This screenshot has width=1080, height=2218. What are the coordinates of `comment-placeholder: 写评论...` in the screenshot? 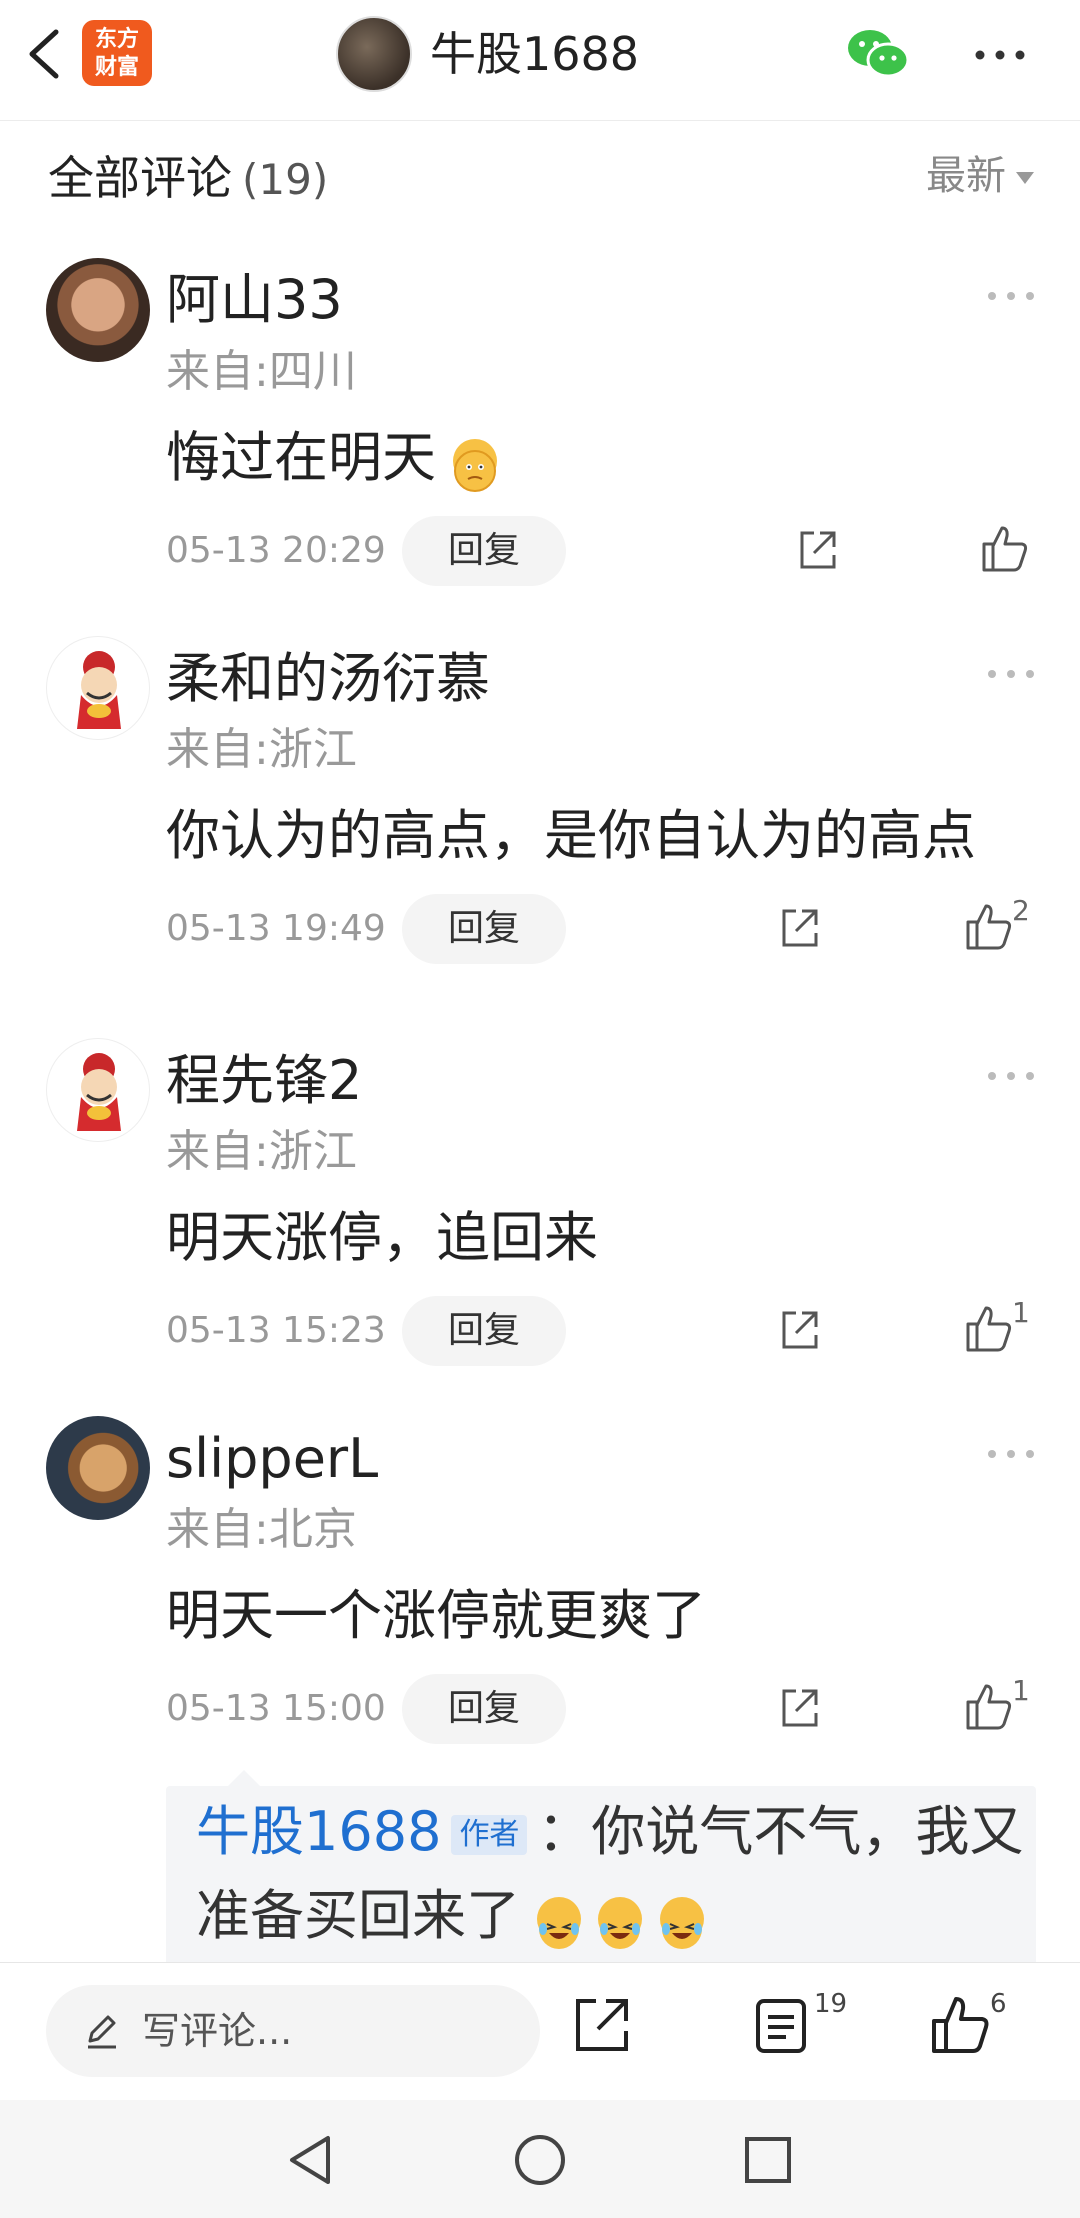 It's located at (217, 2031).